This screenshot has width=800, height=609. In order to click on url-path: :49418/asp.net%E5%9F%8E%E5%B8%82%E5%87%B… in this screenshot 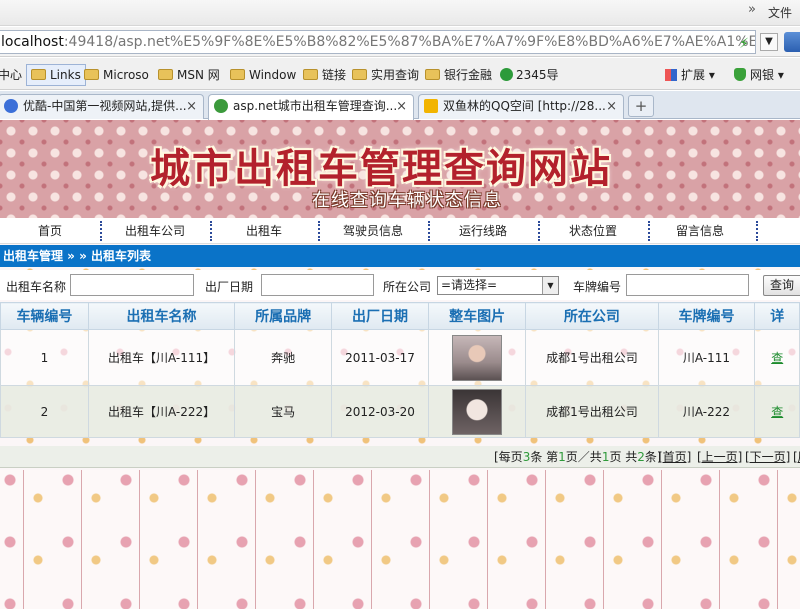, I will do `click(409, 42)`.